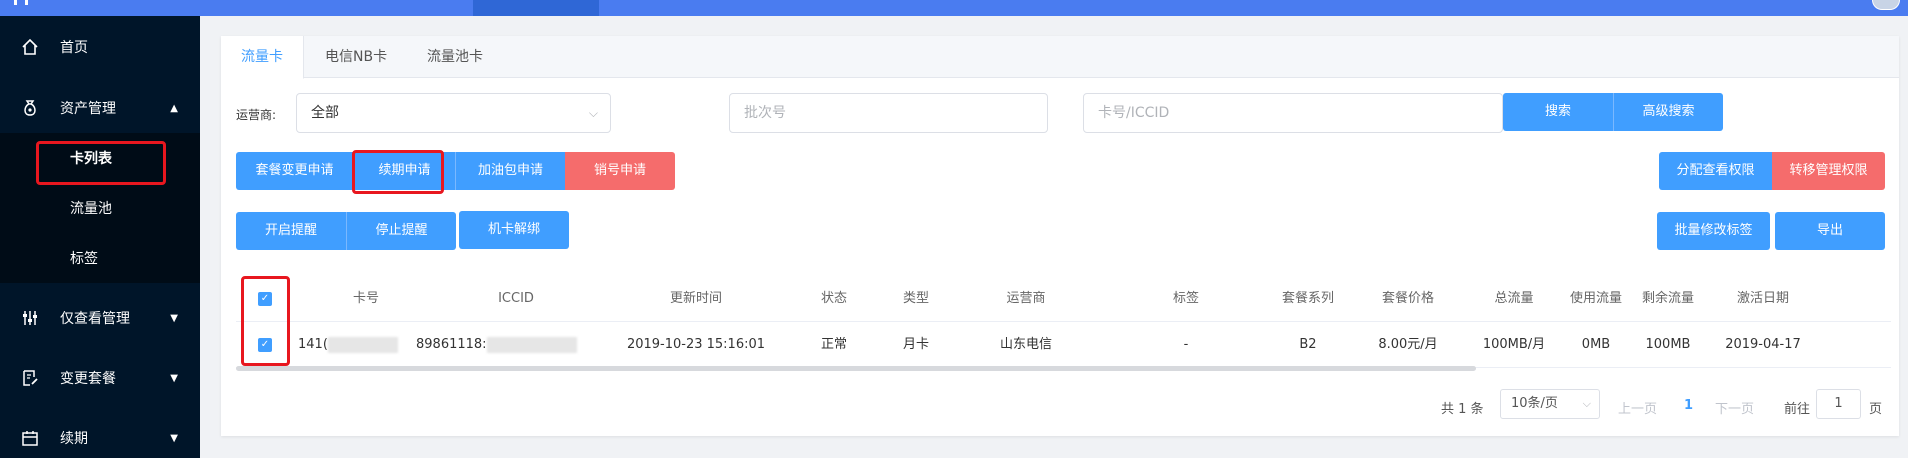 The height and width of the screenshot is (458, 1908). Describe the element at coordinates (1828, 171) in the screenshot. I see `transfer-management-permission-button: 转移管理权限` at that location.